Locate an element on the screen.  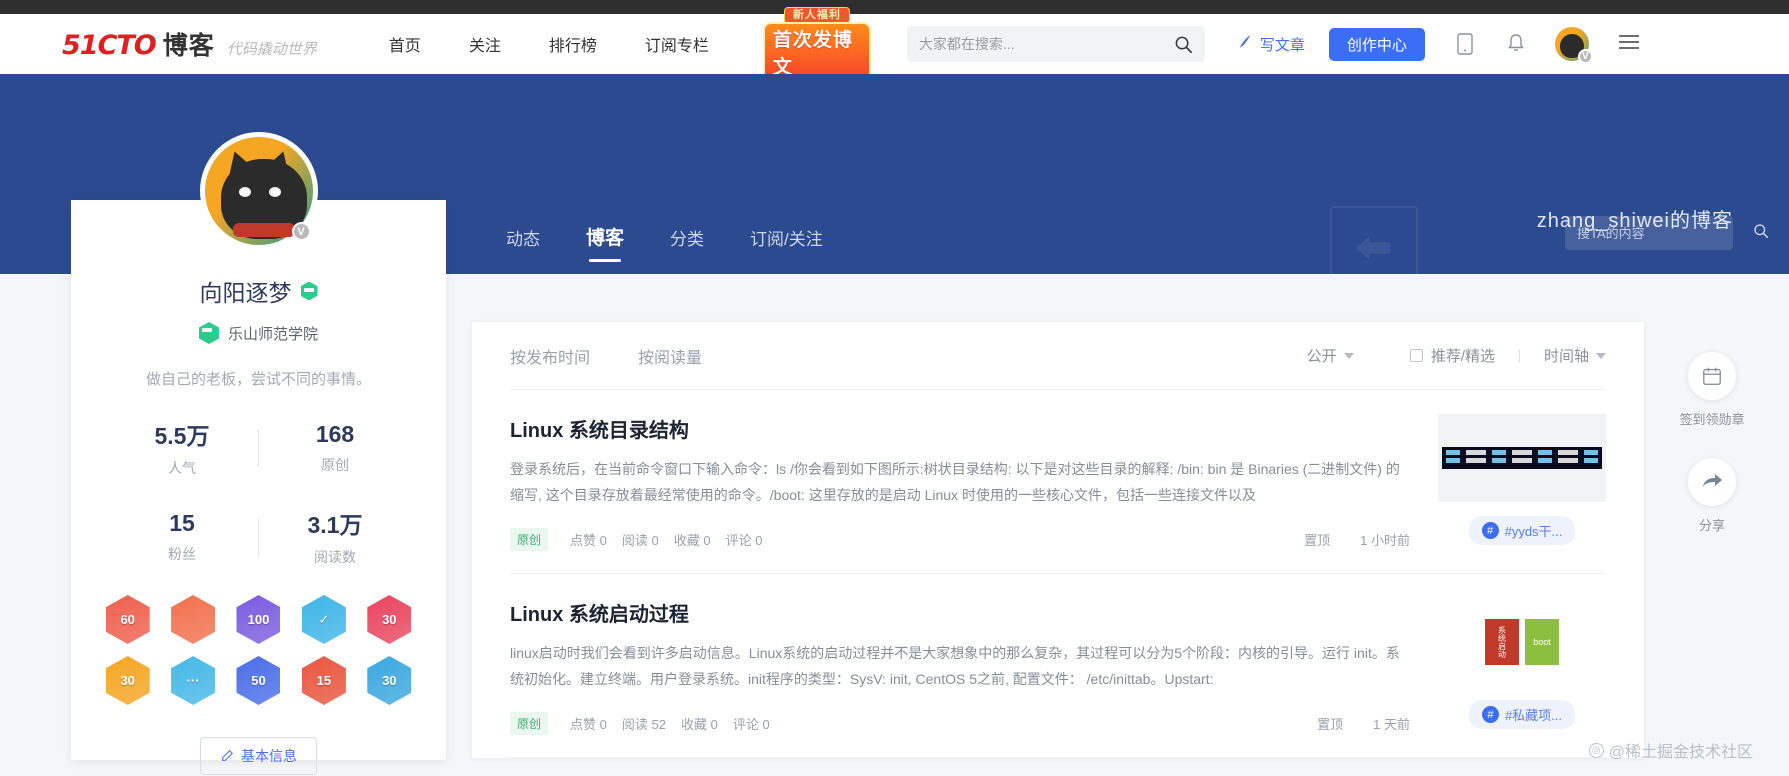
terminal-line is located at coordinates (1522, 452).